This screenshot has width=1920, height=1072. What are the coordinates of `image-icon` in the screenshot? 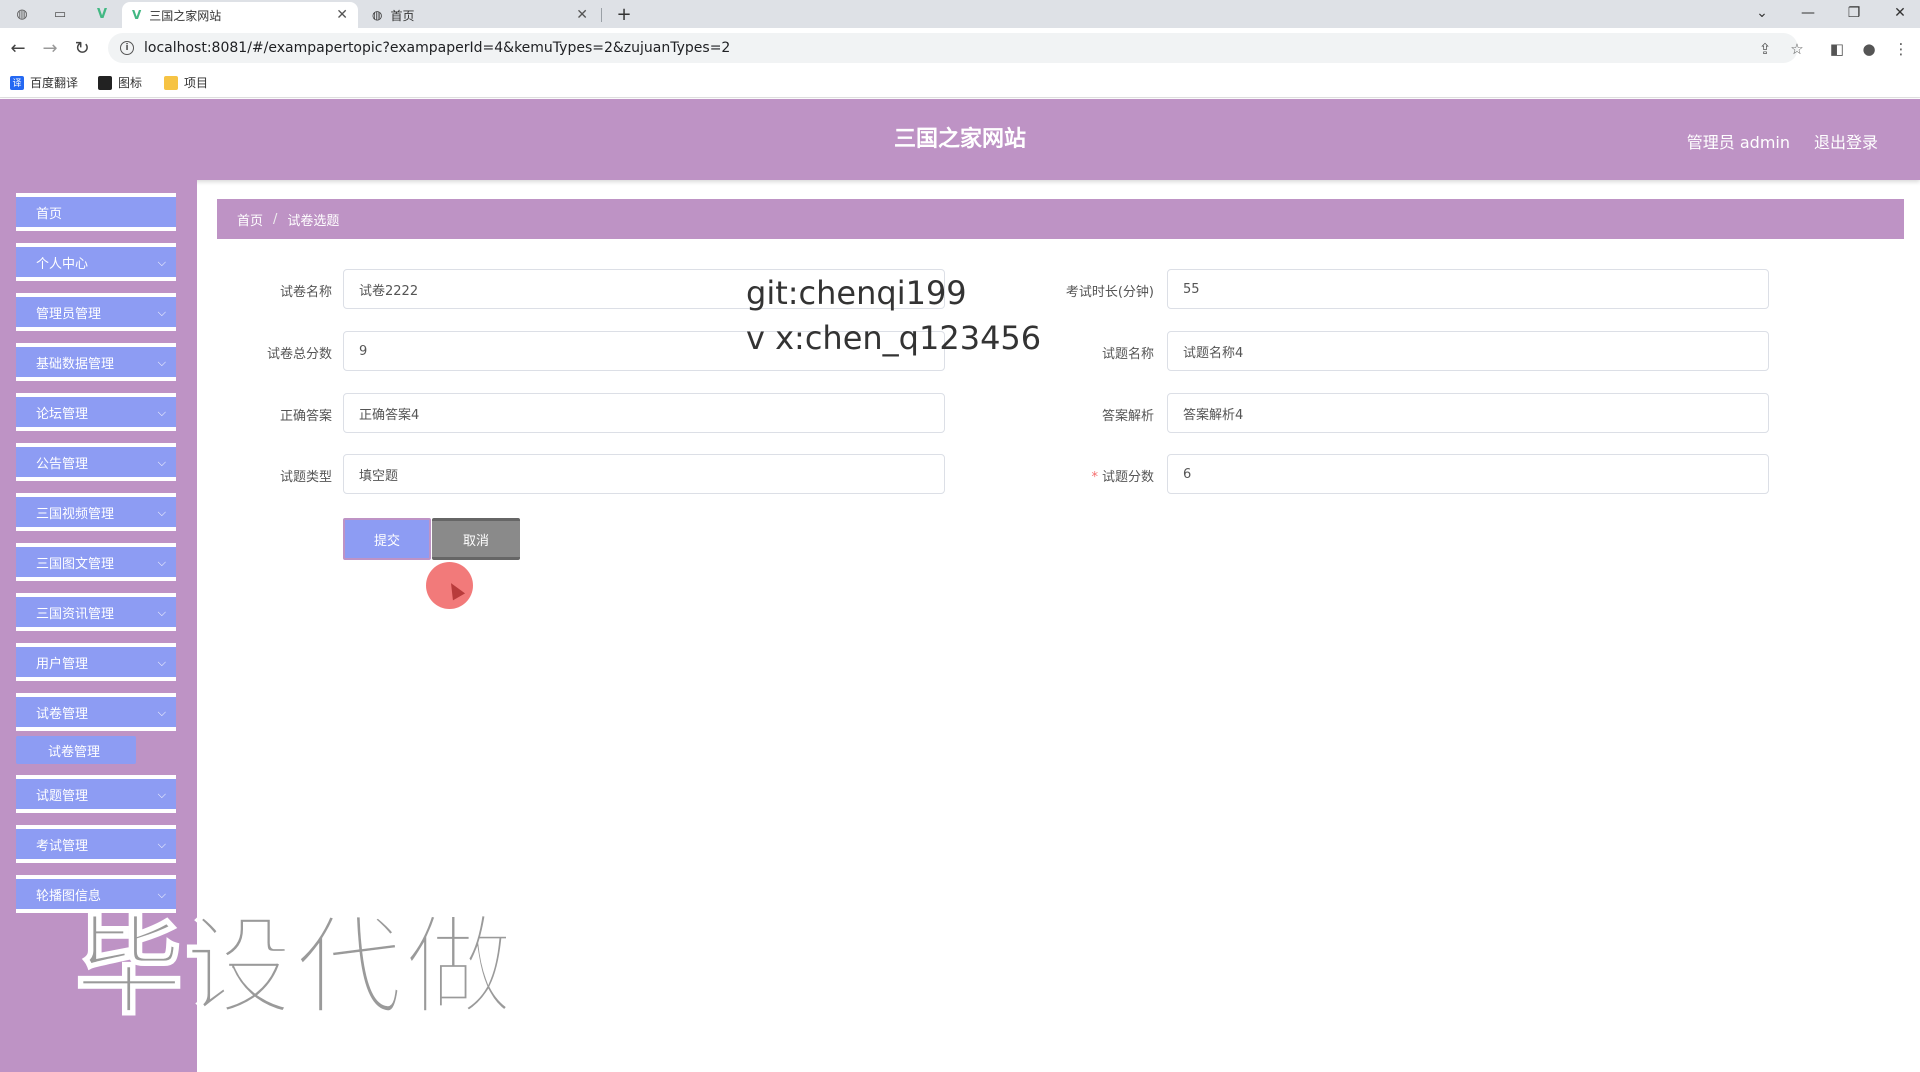 It's located at (105, 82).